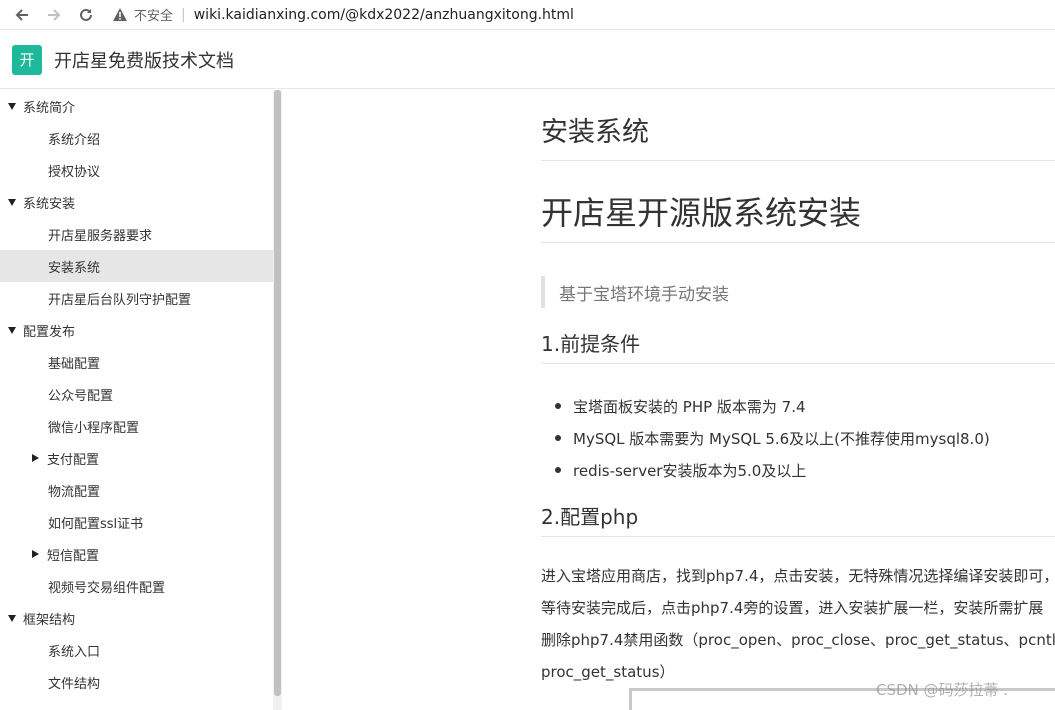  Describe the element at coordinates (136, 394) in the screenshot. I see `sidebar-item: 公众号配置` at that location.